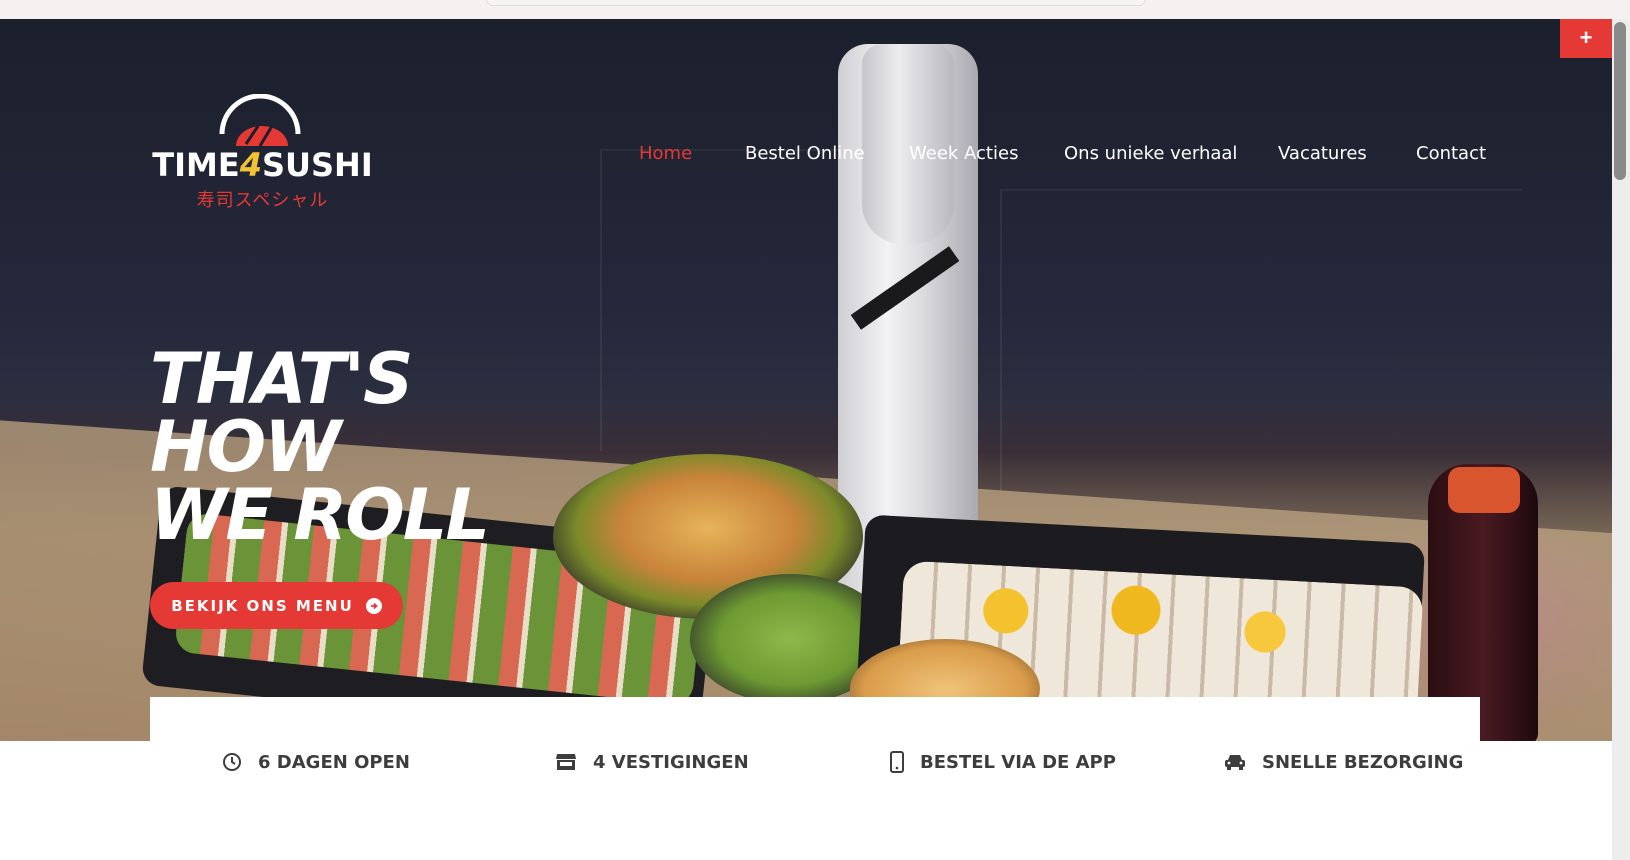 This screenshot has width=1630, height=860. I want to click on logo-text-time: TIME, so click(196, 165).